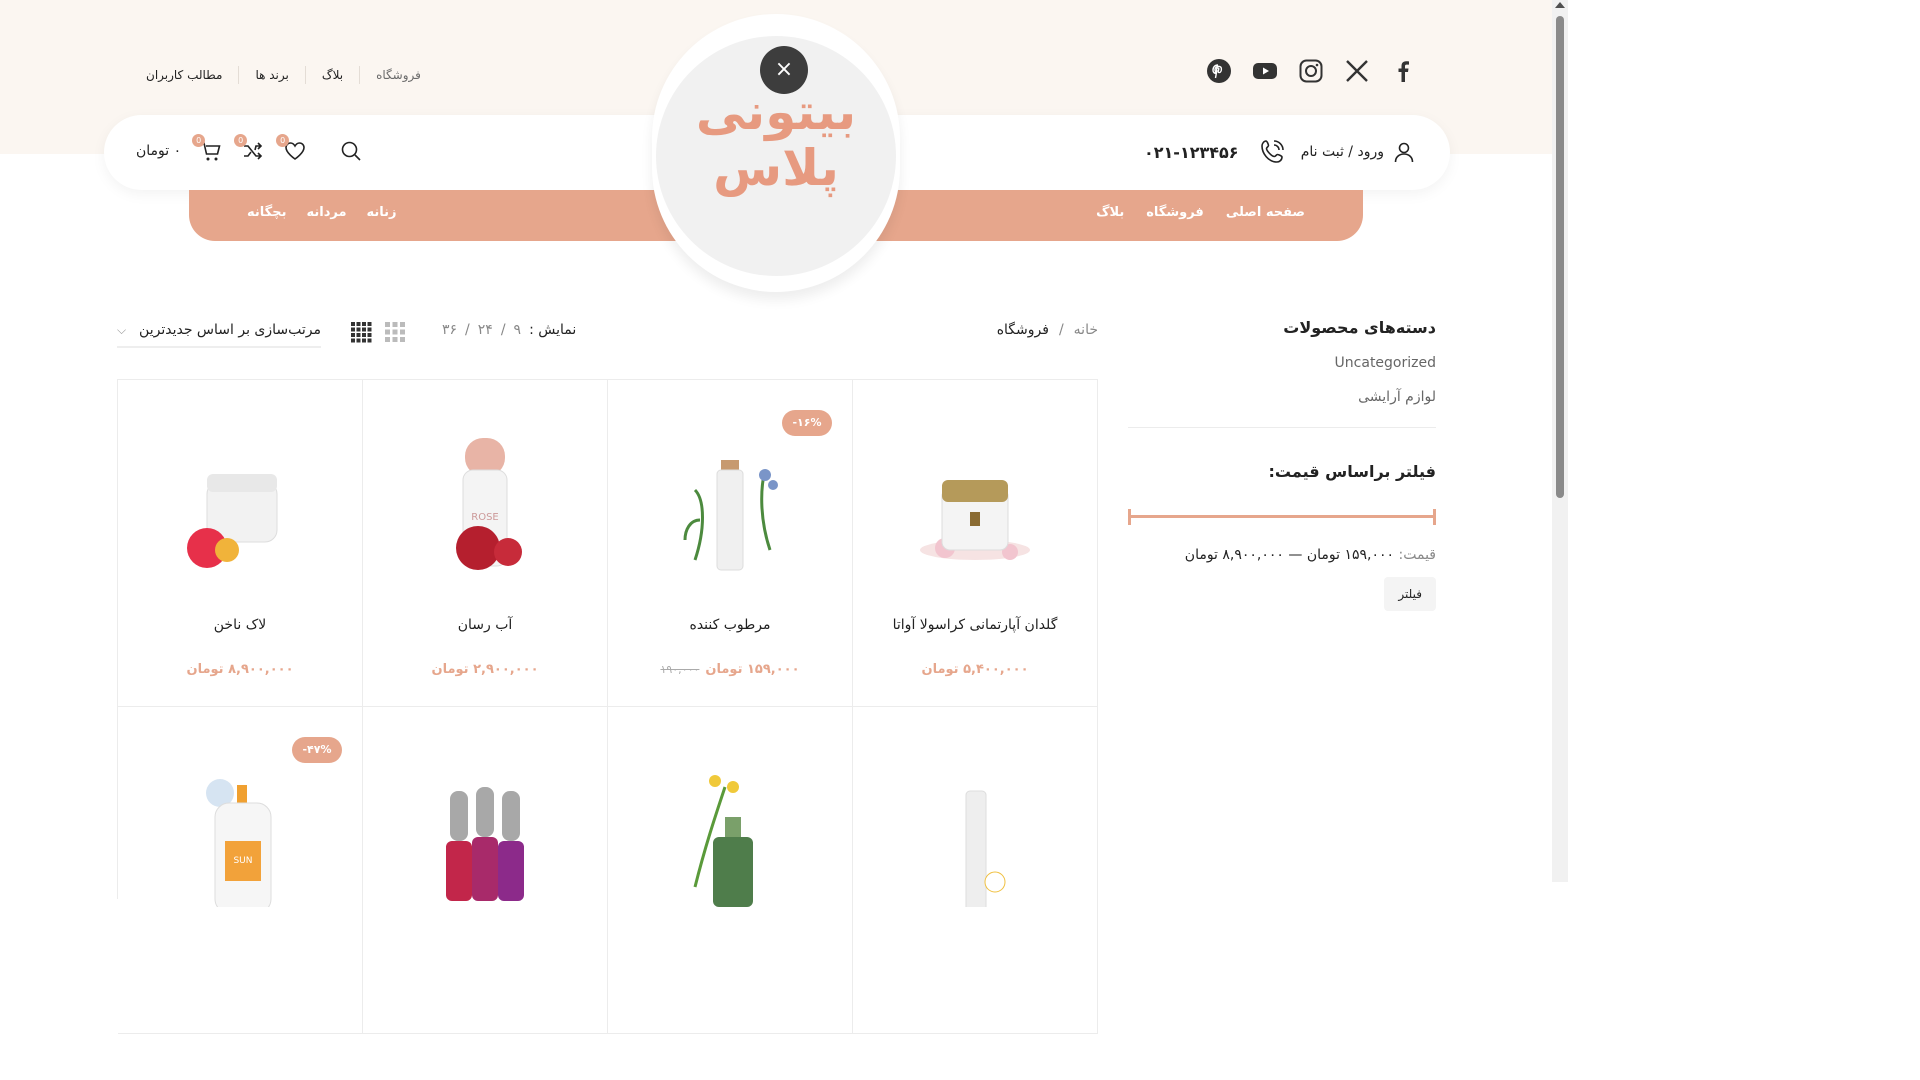  What do you see at coordinates (1434, 517) in the screenshot?
I see `slider-handle-min` at bounding box center [1434, 517].